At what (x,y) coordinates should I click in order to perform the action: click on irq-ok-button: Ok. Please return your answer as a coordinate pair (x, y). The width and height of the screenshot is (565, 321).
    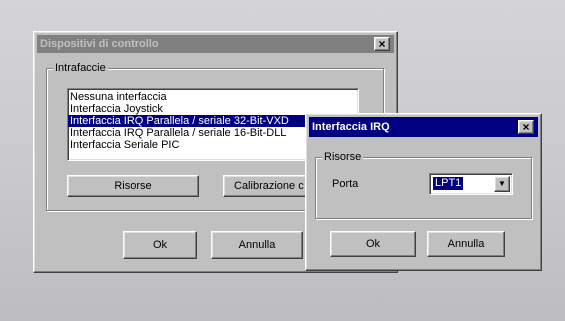
    Looking at the image, I should click on (373, 244).